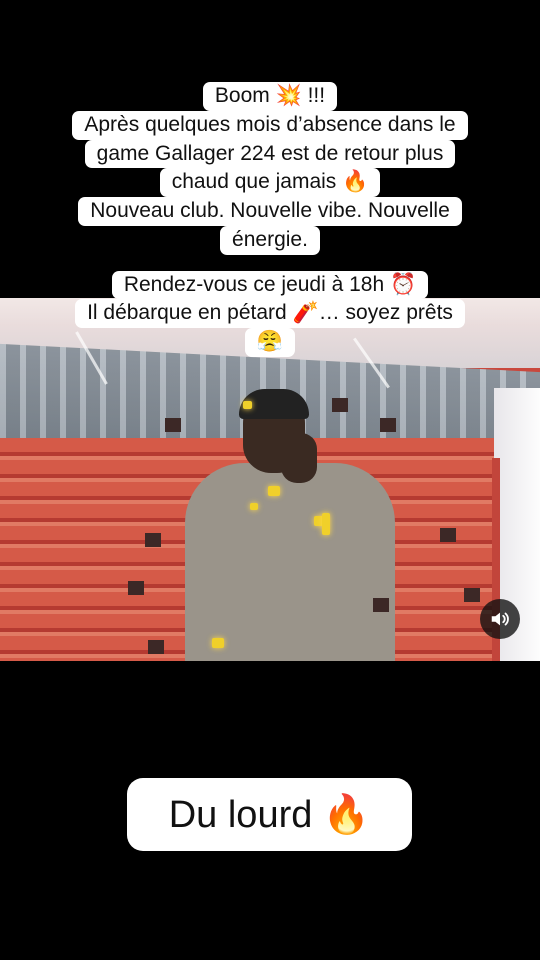 The image size is (540, 960). I want to click on video-performer, so click(290, 525).